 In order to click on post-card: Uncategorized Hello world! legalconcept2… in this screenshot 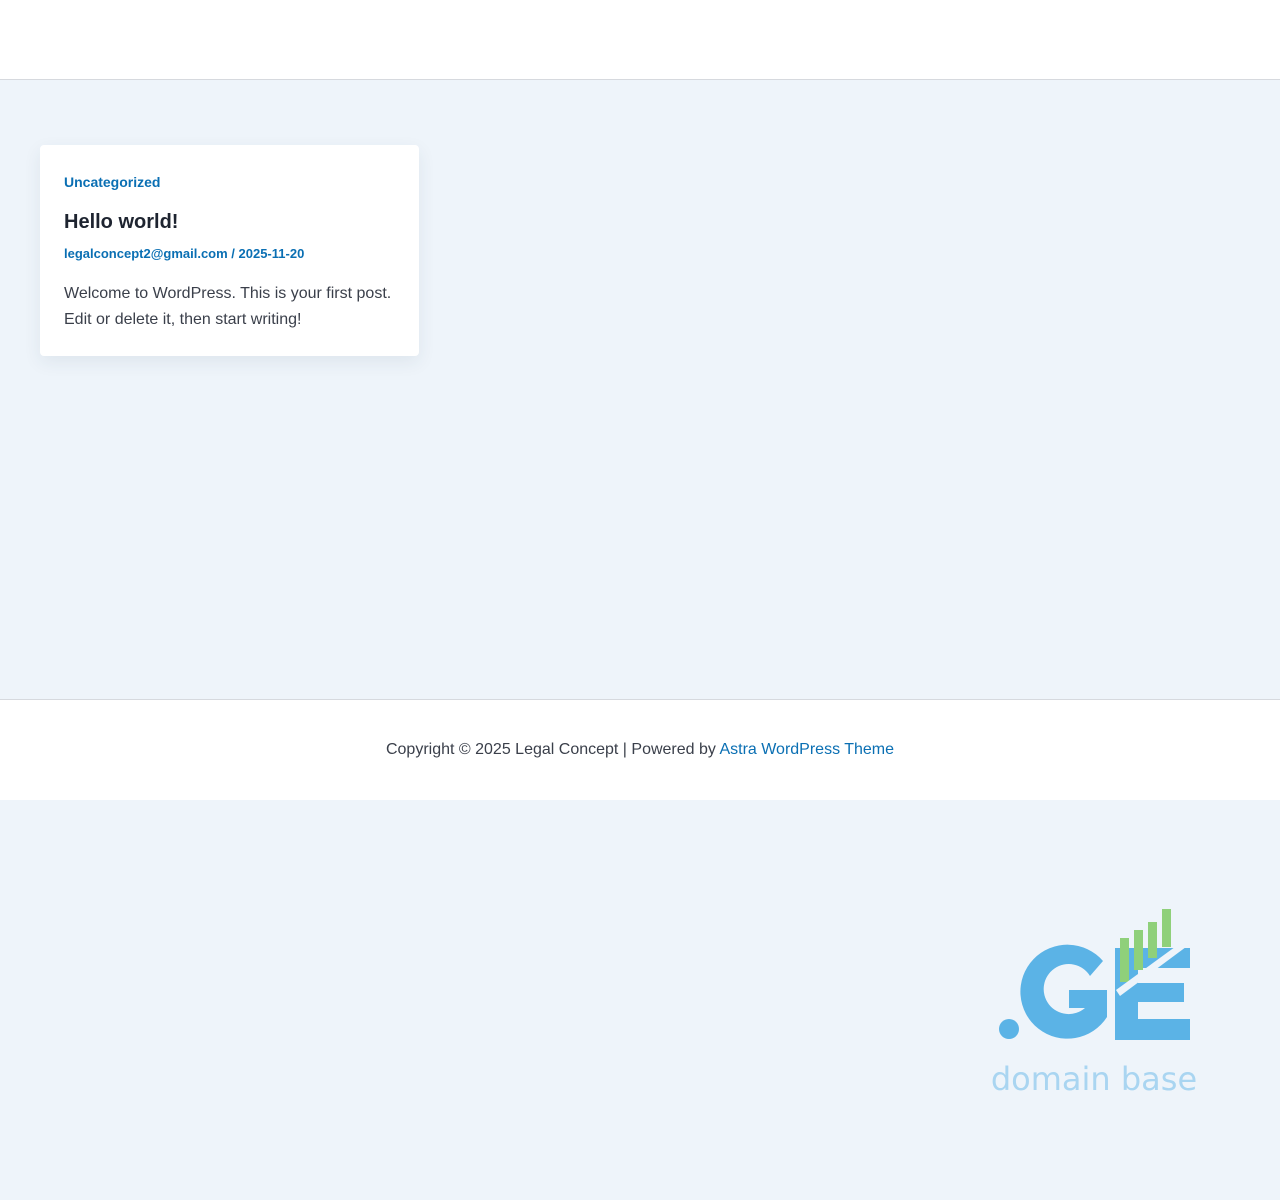, I will do `click(229, 250)`.